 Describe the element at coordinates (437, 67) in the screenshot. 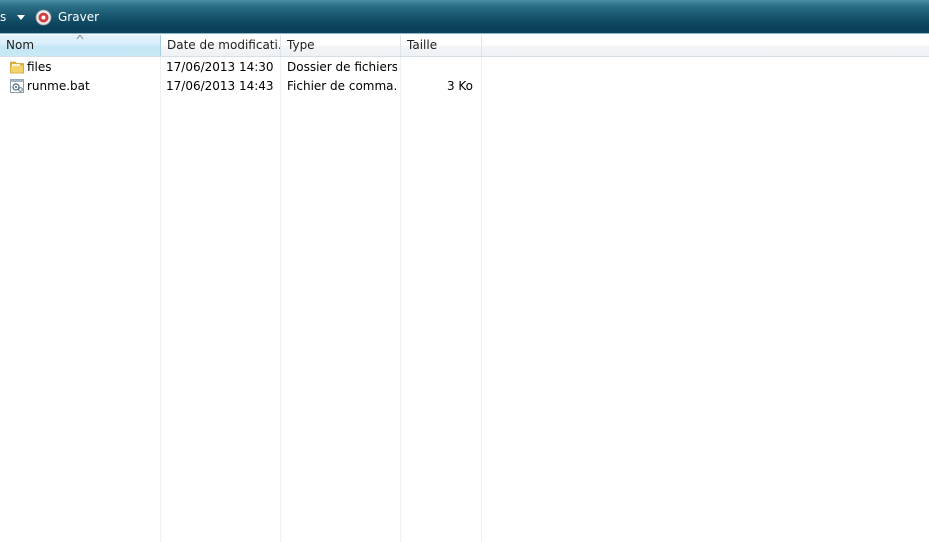

I see `file-size` at that location.